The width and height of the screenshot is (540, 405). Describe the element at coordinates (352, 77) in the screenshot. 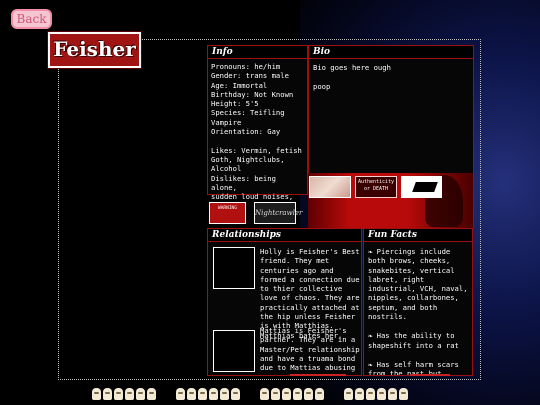

I see `bio-text: Bio goes here ough poop` at that location.